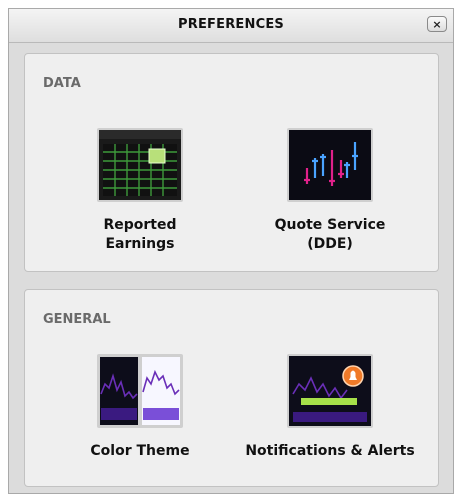 The image size is (455, 495). Describe the element at coordinates (330, 391) in the screenshot. I see `notification-alert-icon` at that location.